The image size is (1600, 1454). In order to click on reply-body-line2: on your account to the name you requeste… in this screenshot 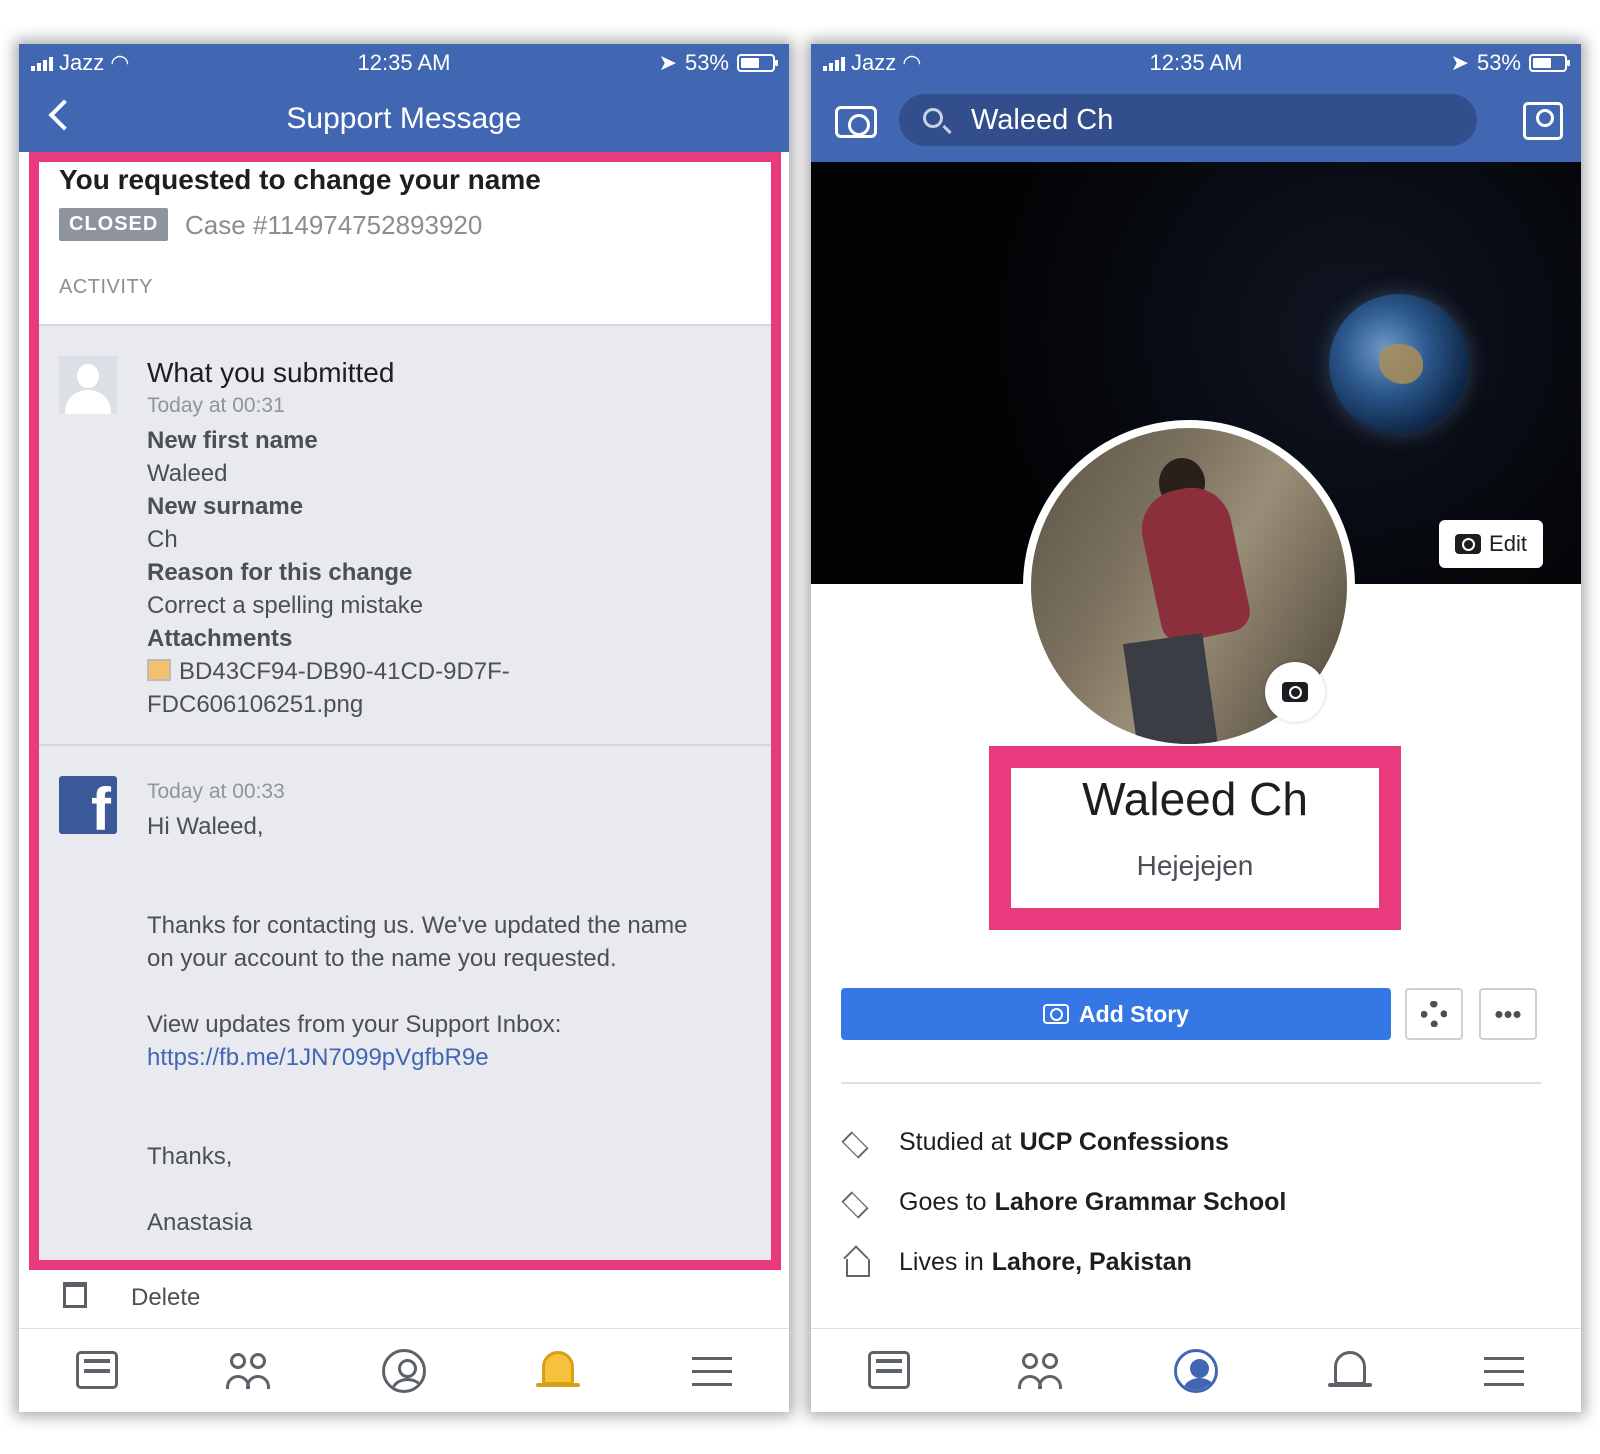, I will do `click(382, 958)`.